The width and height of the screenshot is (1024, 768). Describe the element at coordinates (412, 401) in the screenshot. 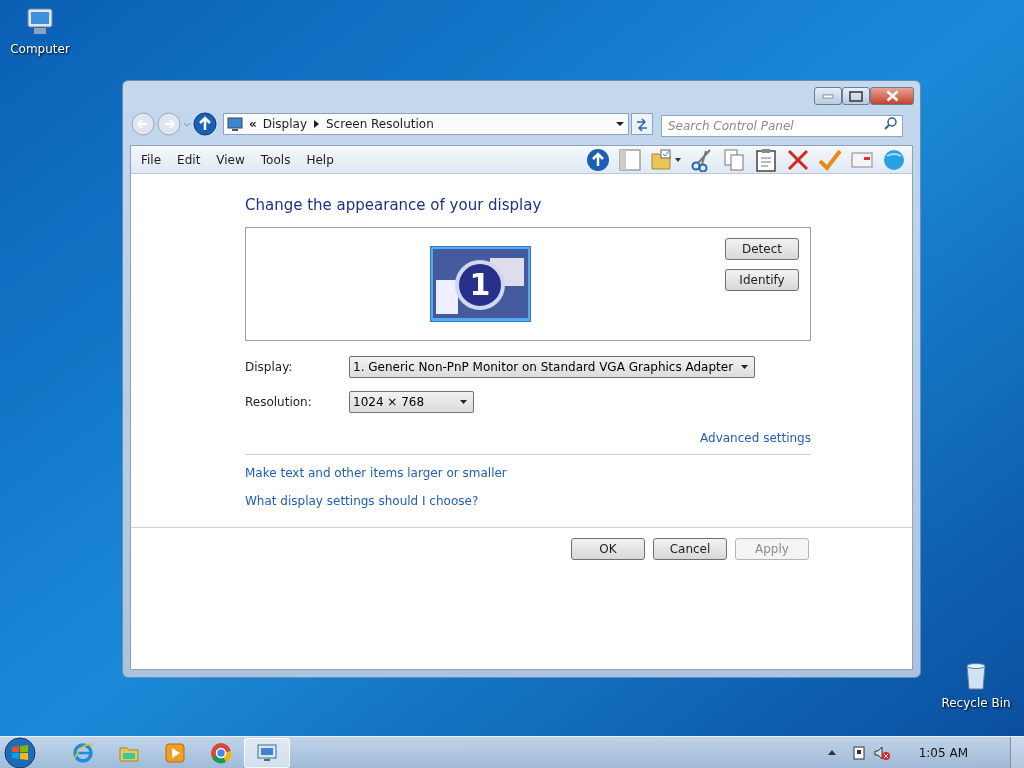

I see `resolution-dropdown: 1024 × 768` at that location.